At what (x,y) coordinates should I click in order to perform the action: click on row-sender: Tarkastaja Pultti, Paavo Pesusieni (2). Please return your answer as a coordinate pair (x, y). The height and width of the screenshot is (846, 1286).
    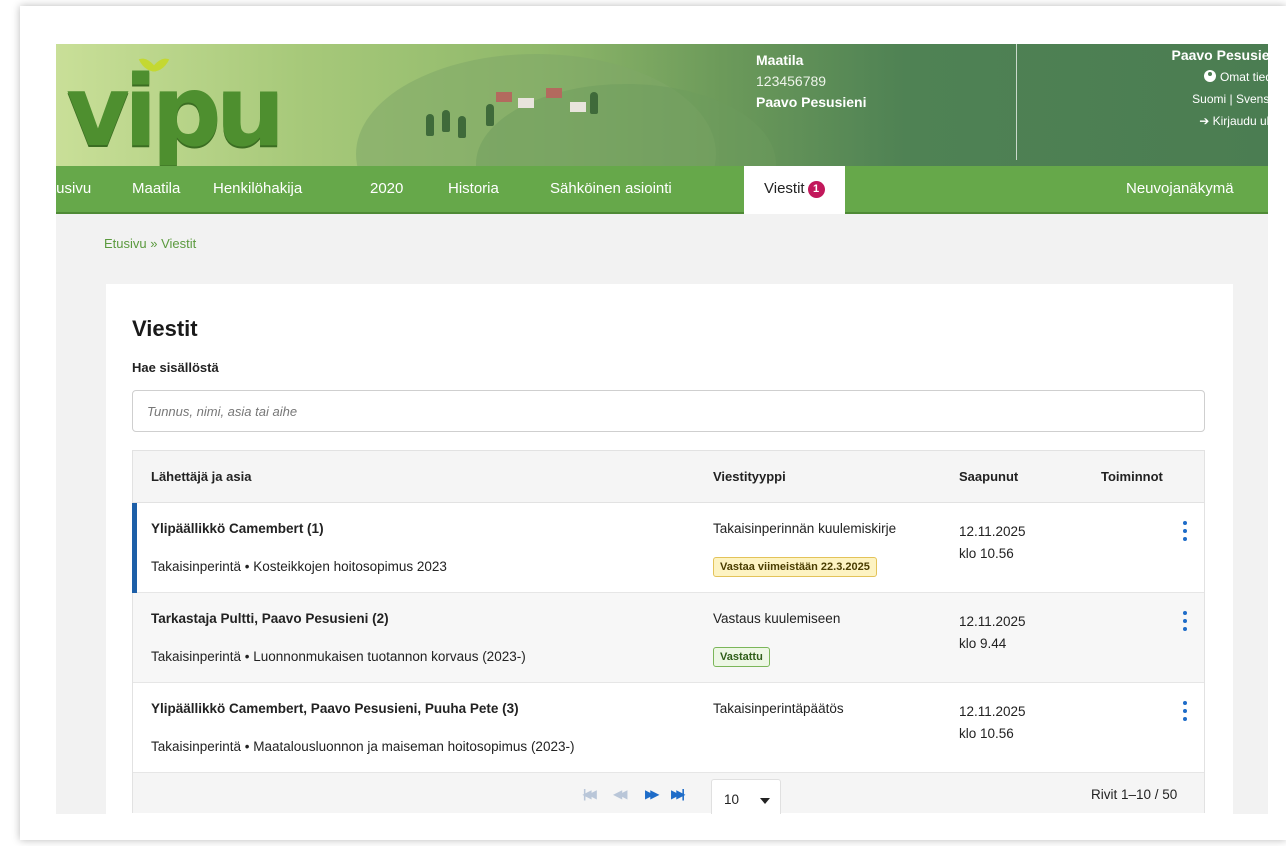
    Looking at the image, I should click on (270, 618).